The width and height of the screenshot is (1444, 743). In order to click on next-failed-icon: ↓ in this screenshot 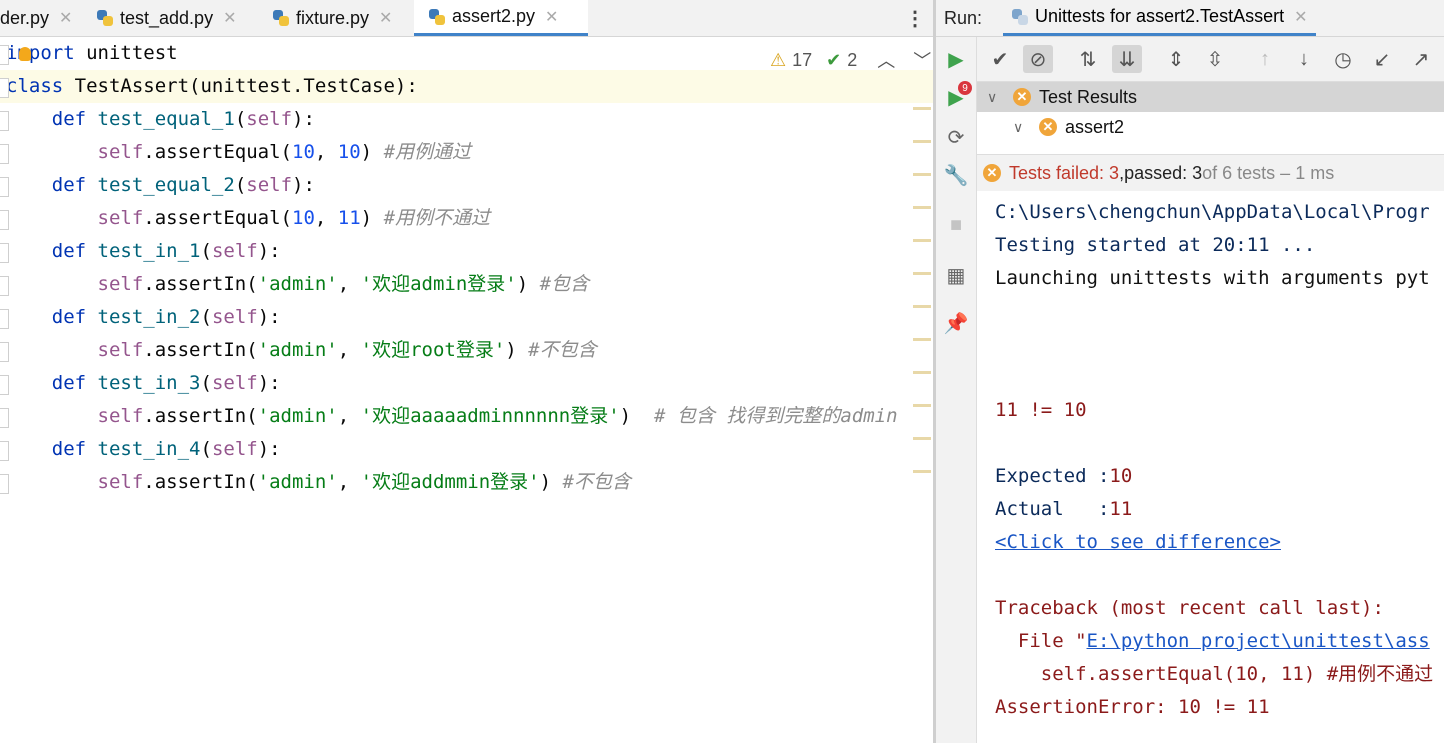, I will do `click(1304, 59)`.